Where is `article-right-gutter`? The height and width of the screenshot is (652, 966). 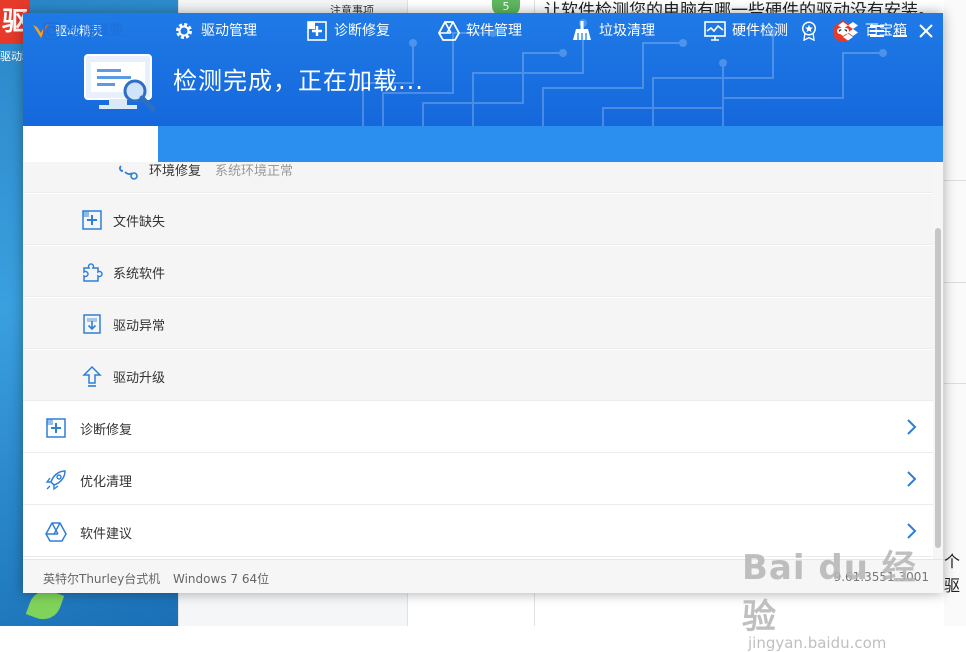 article-right-gutter is located at coordinates (955, 313).